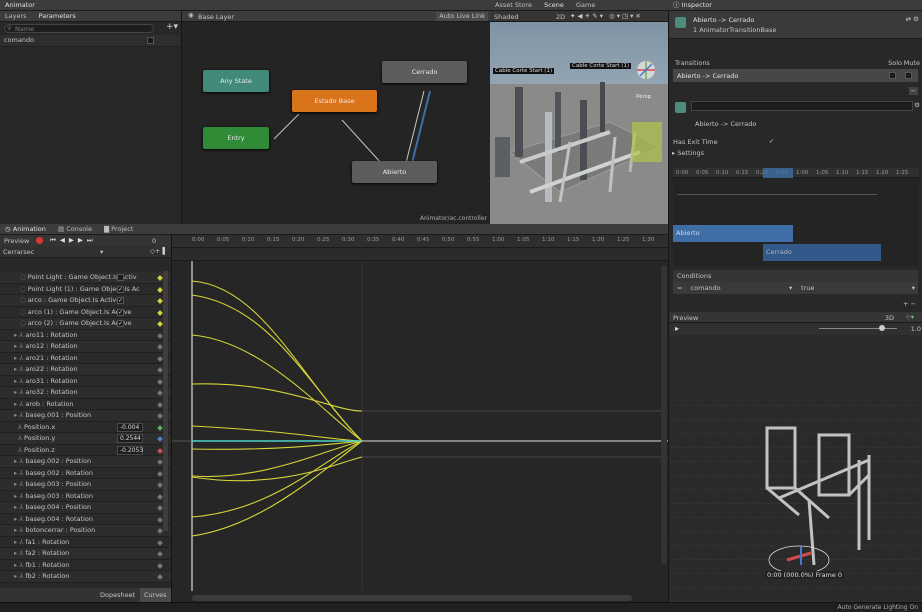 This screenshot has width=922, height=612. I want to click on timeline-source-bar: Abierto, so click(733, 233).